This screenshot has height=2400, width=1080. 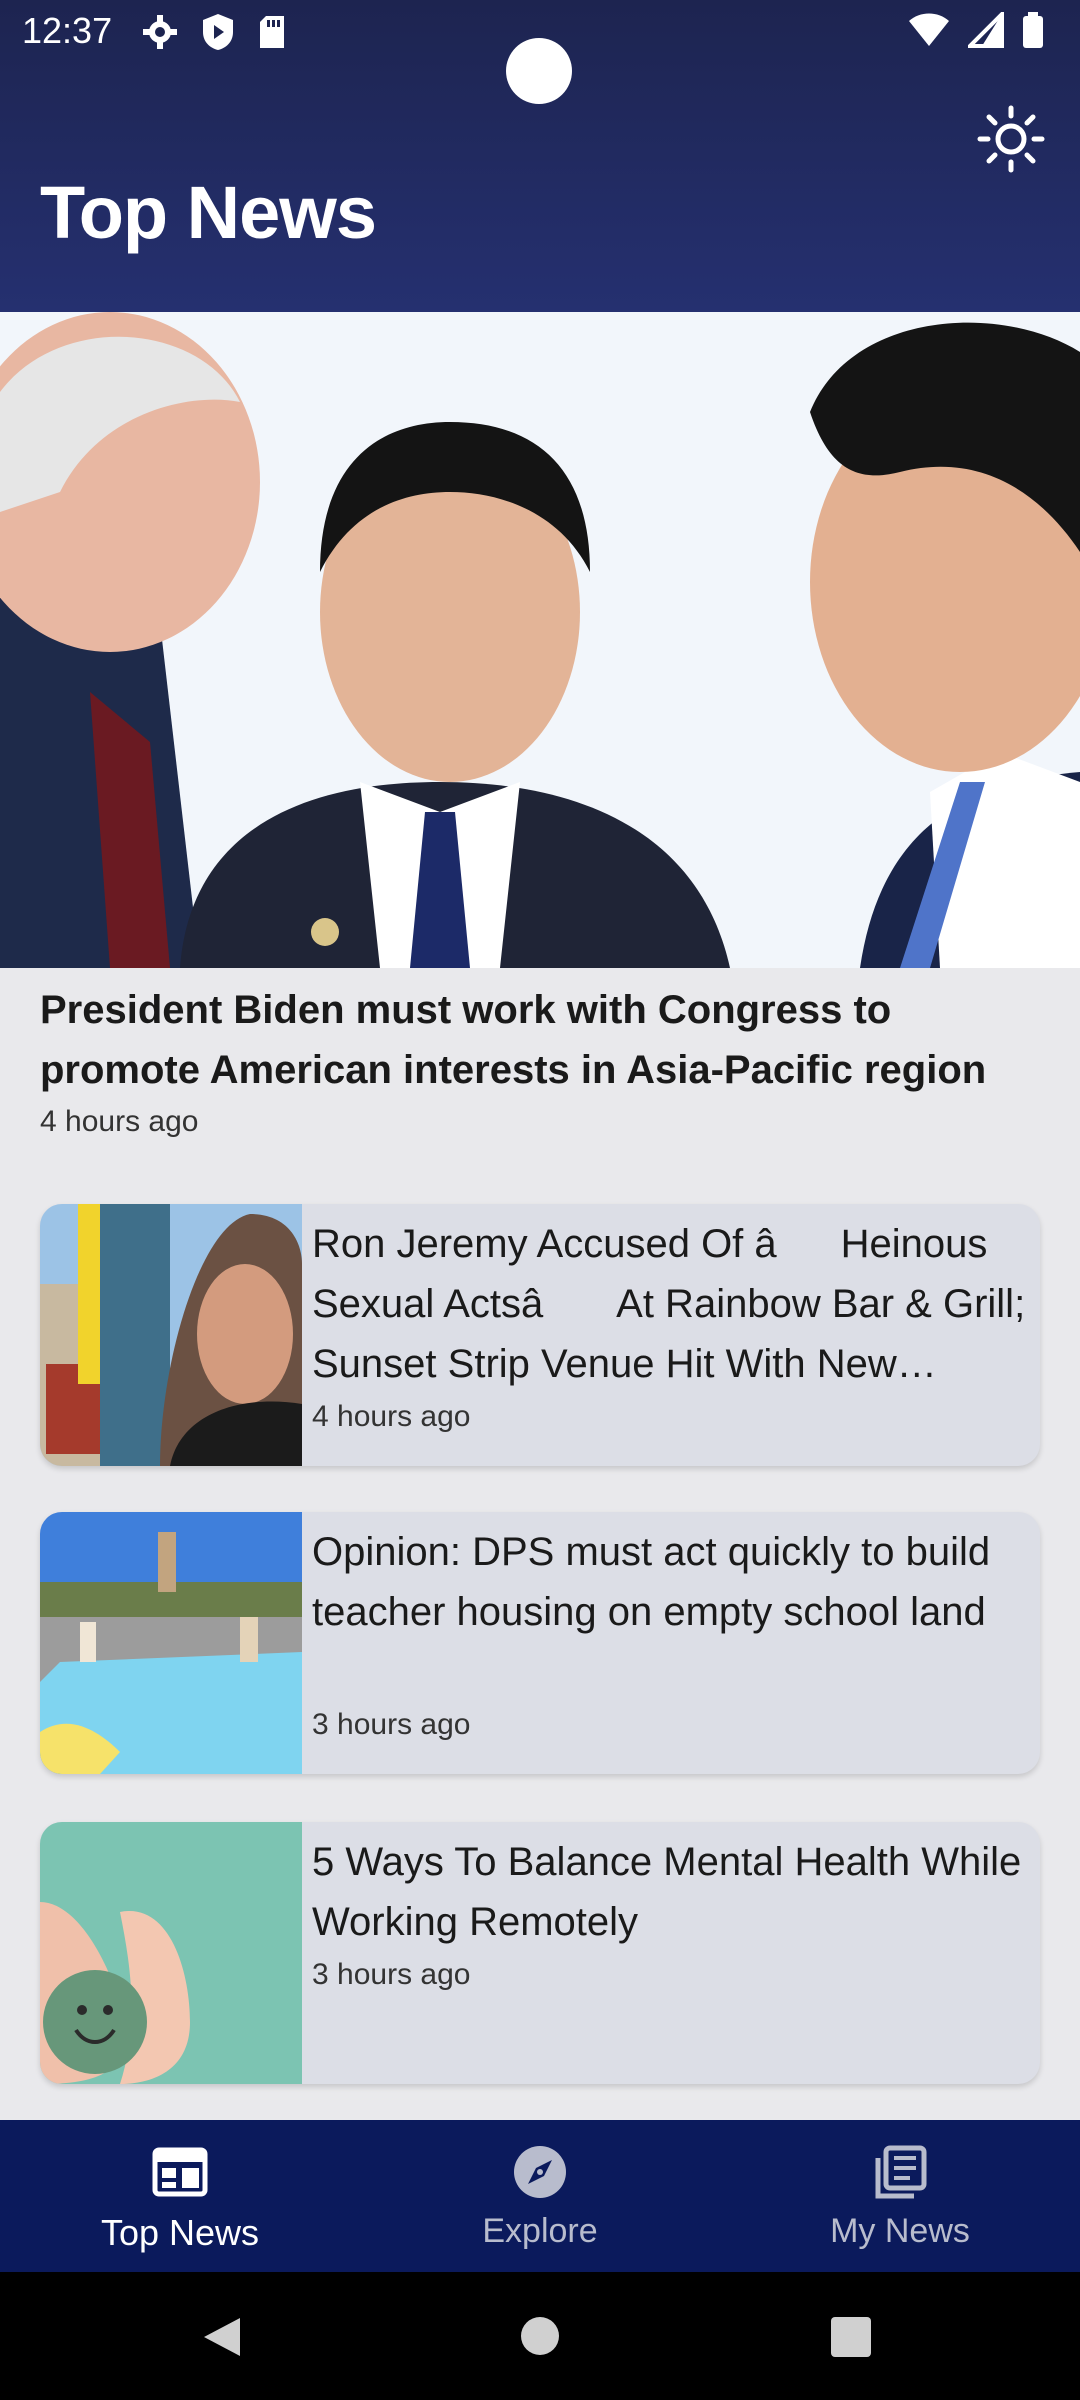 What do you see at coordinates (180, 2172) in the screenshot?
I see `newspaper-icon` at bounding box center [180, 2172].